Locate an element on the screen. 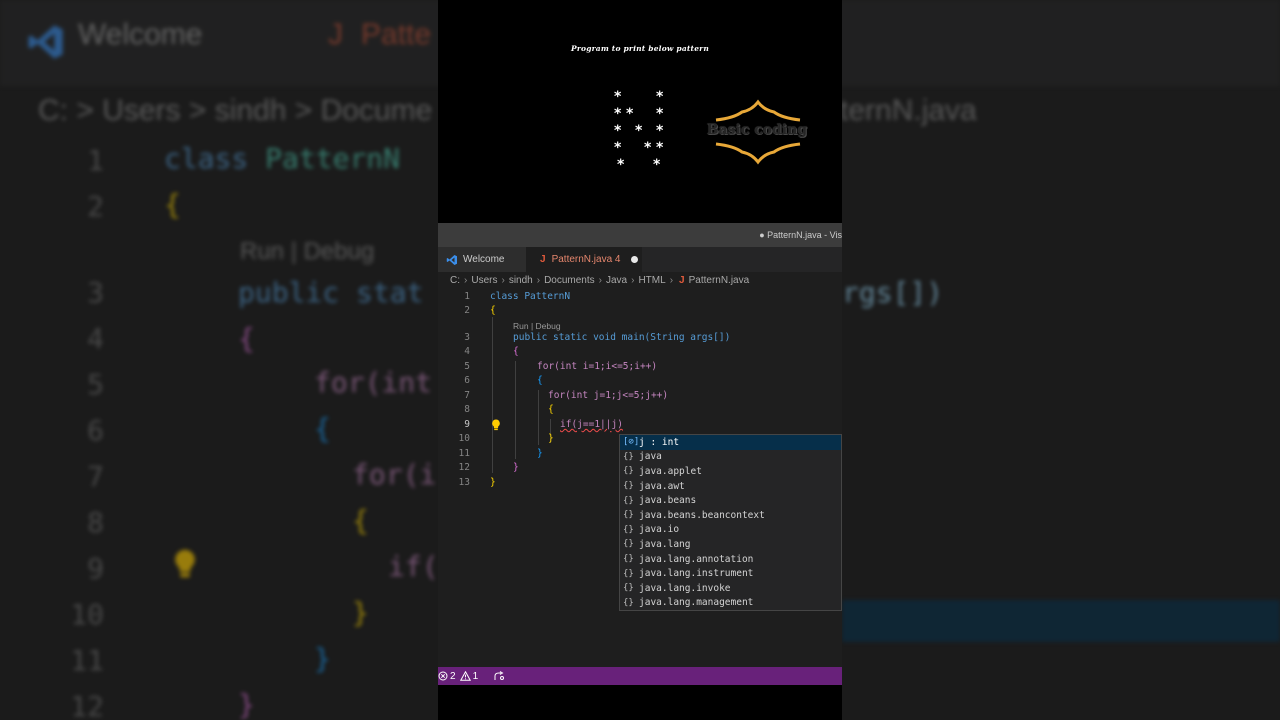  share-icon is located at coordinates (499, 675).